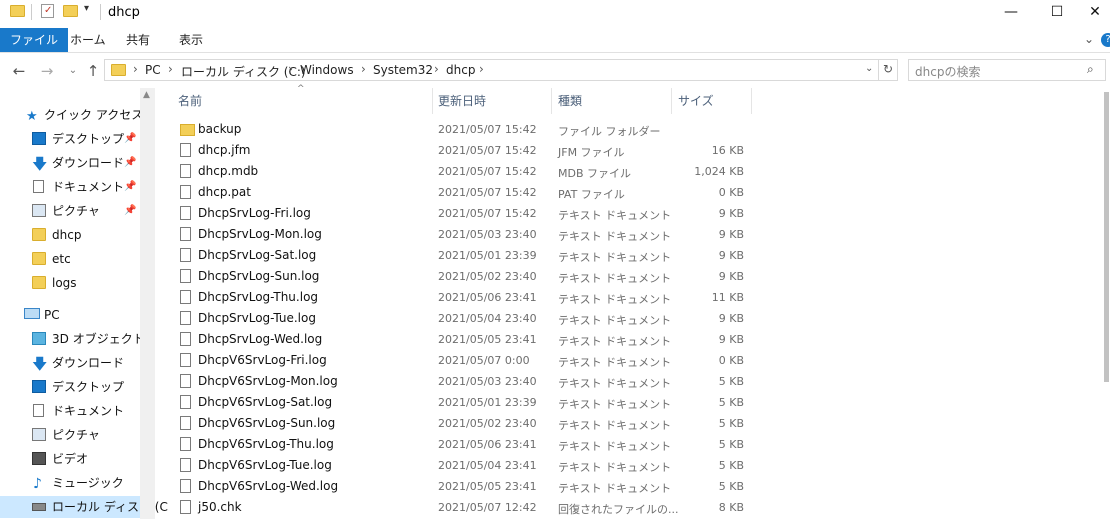 This screenshot has height=519, width=1110. I want to click on back-button: ←, so click(19, 71).